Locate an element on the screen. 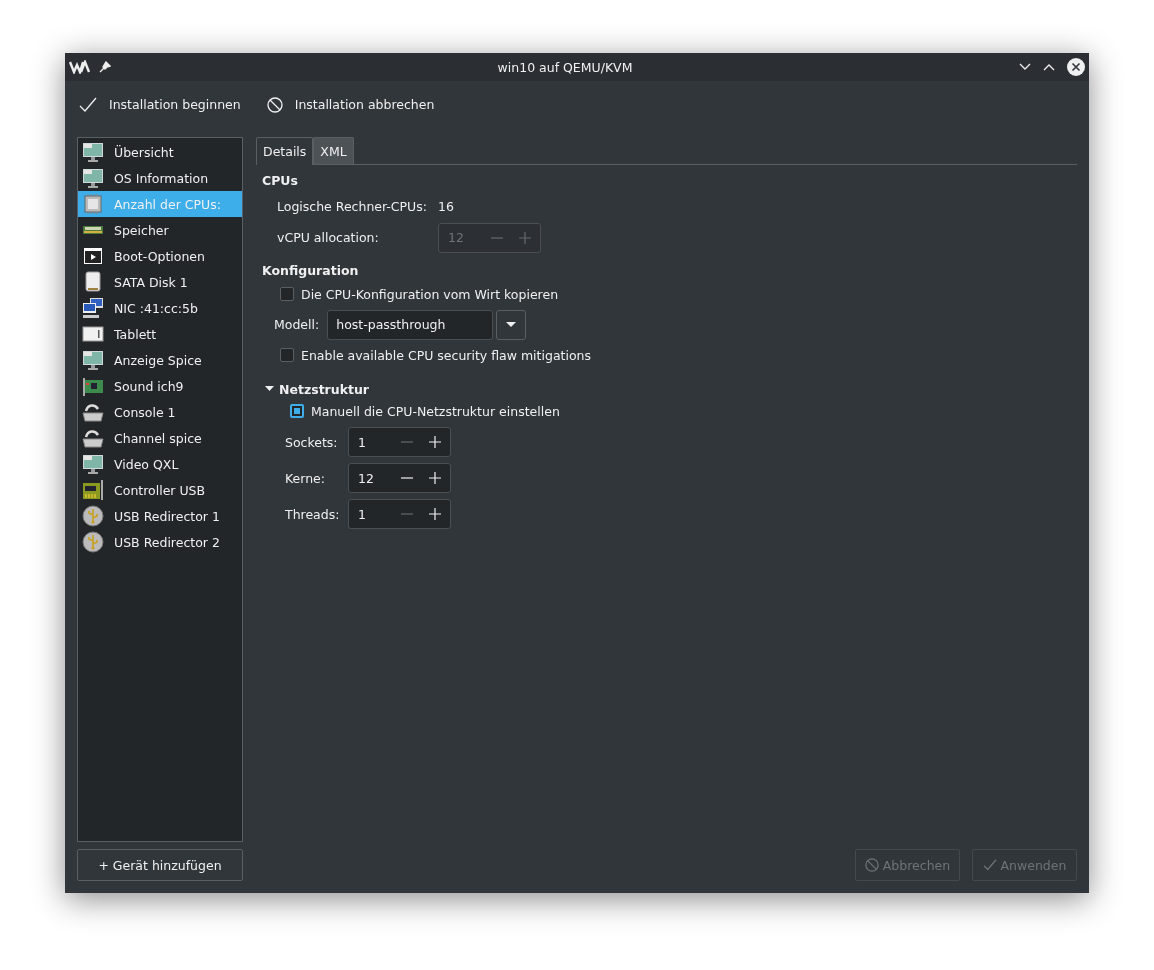 The height and width of the screenshot is (970, 1154). device-list-item: Anzeige Spice is located at coordinates (160, 360).